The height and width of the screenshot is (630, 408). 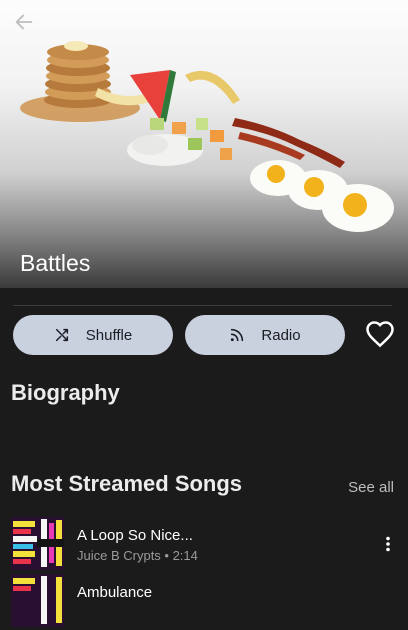 I want to click on song-meta: Juice B Crypts • 2:14, so click(x=137, y=555).